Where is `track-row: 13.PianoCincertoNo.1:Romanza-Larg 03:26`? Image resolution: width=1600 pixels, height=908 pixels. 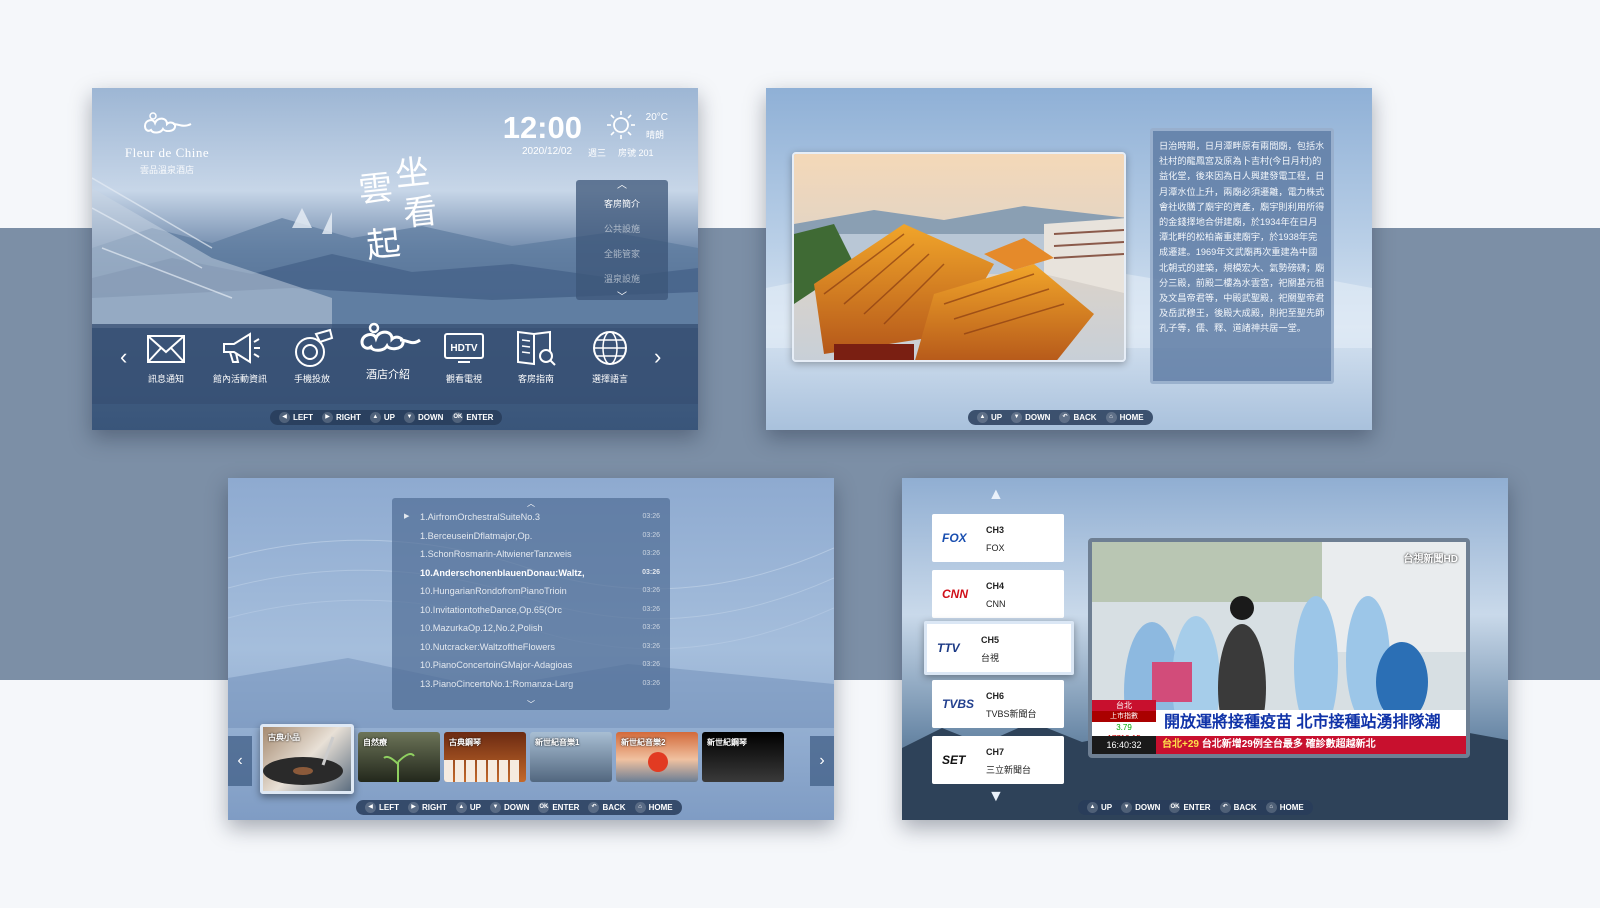 track-row: 13.PianoCincertoNo.1:Romanza-Larg 03:26 is located at coordinates (531, 684).